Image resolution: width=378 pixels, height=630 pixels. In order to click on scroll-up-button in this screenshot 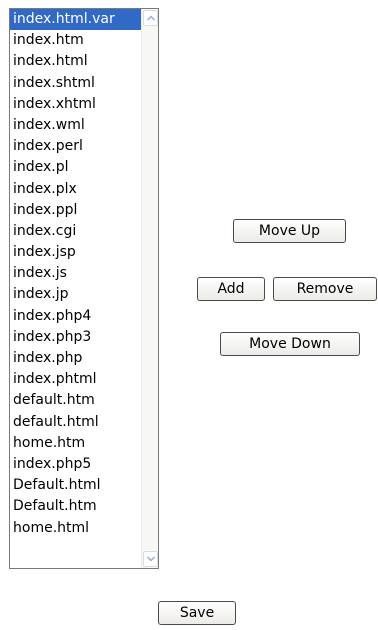, I will do `click(150, 18)`.